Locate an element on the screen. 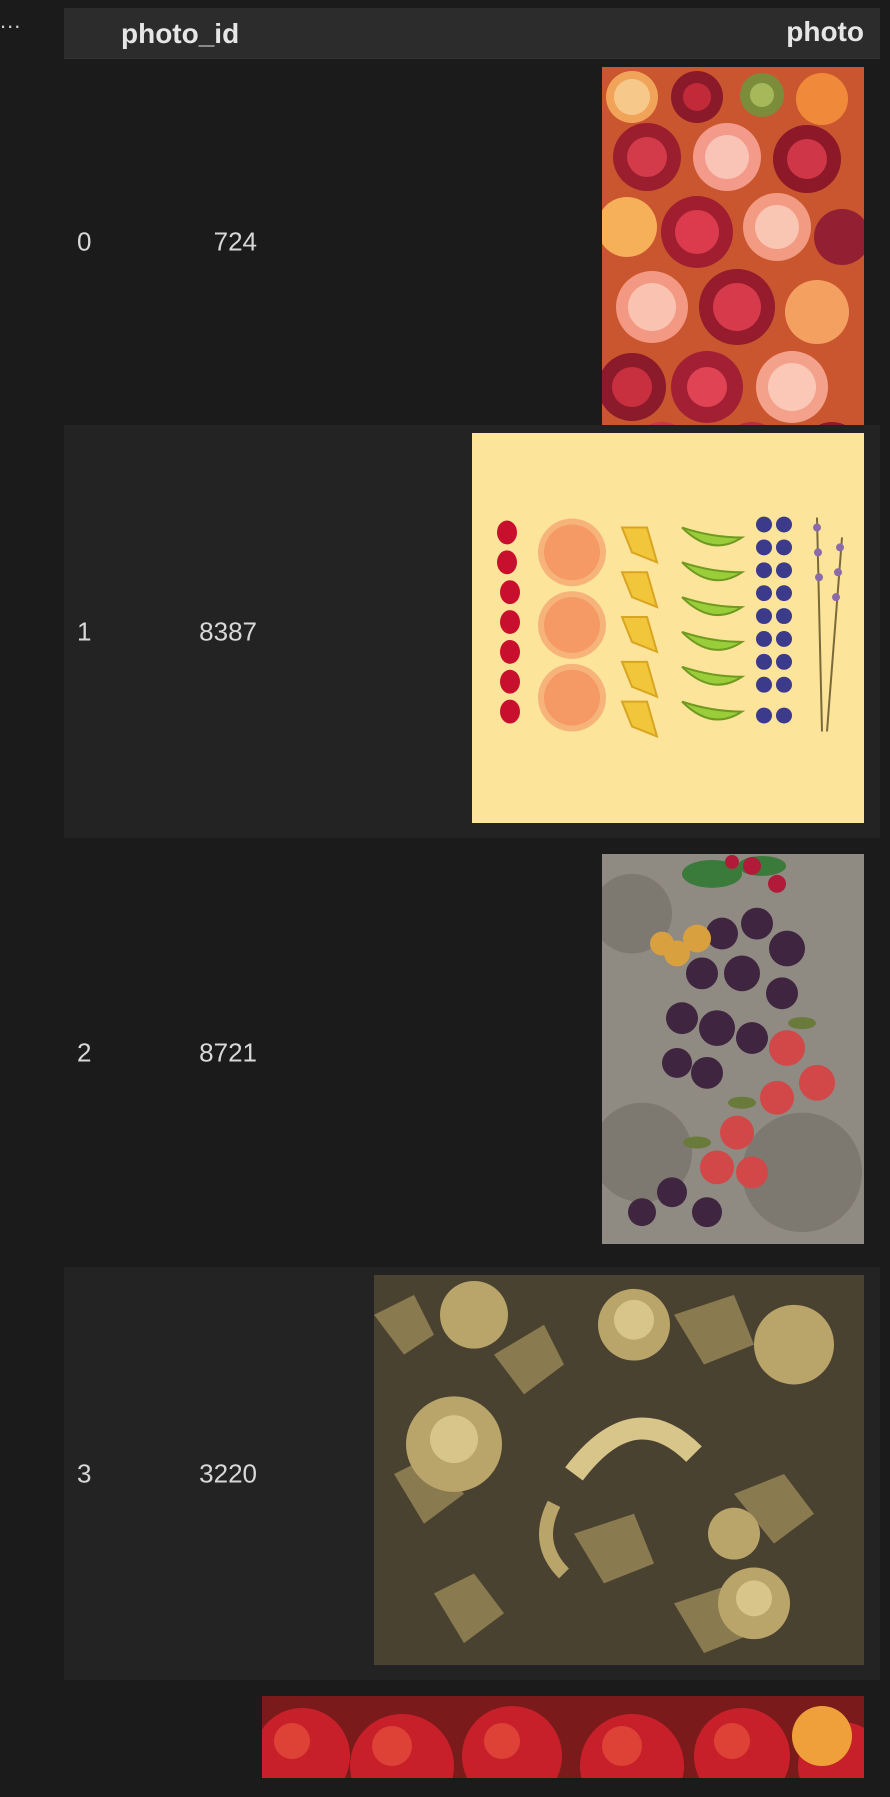 Image resolution: width=890 pixels, height=1797 pixels. photo-id-cell: 724 is located at coordinates (235, 241).